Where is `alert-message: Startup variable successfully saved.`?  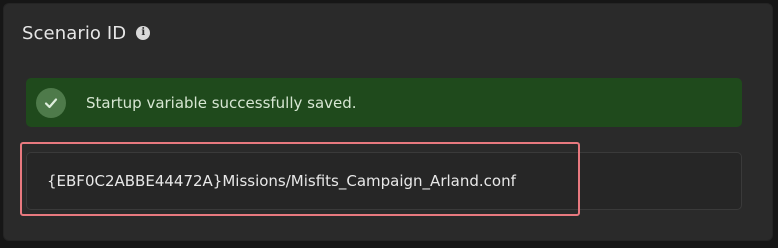
alert-message: Startup variable successfully saved. is located at coordinates (221, 102).